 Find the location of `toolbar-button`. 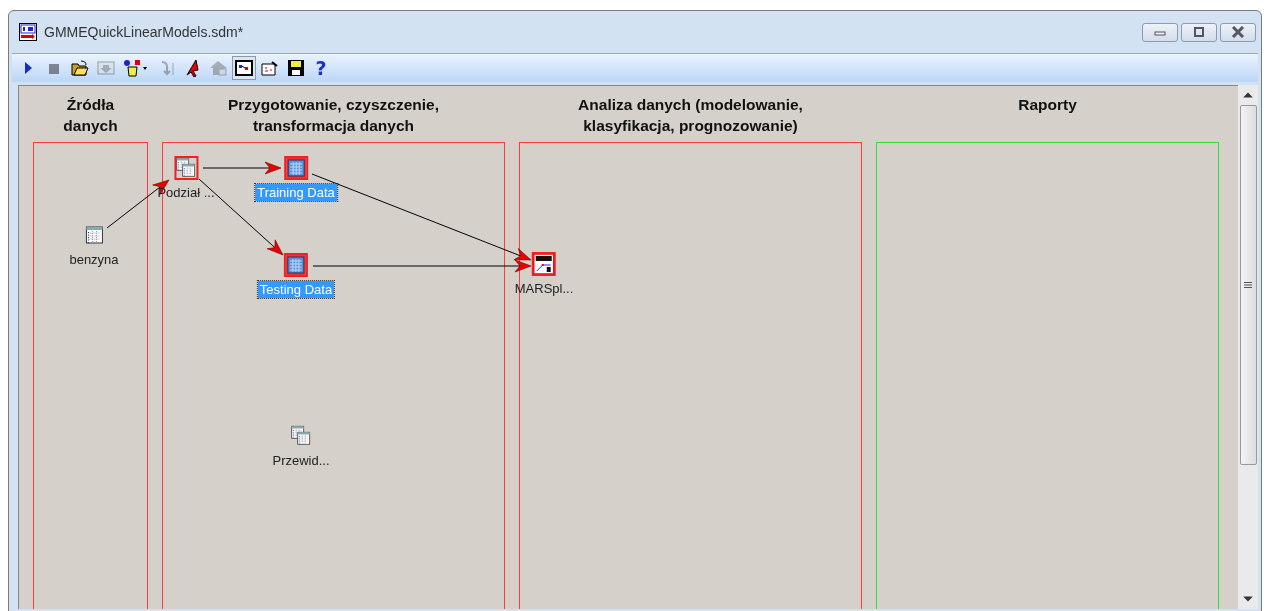

toolbar-button is located at coordinates (244, 68).